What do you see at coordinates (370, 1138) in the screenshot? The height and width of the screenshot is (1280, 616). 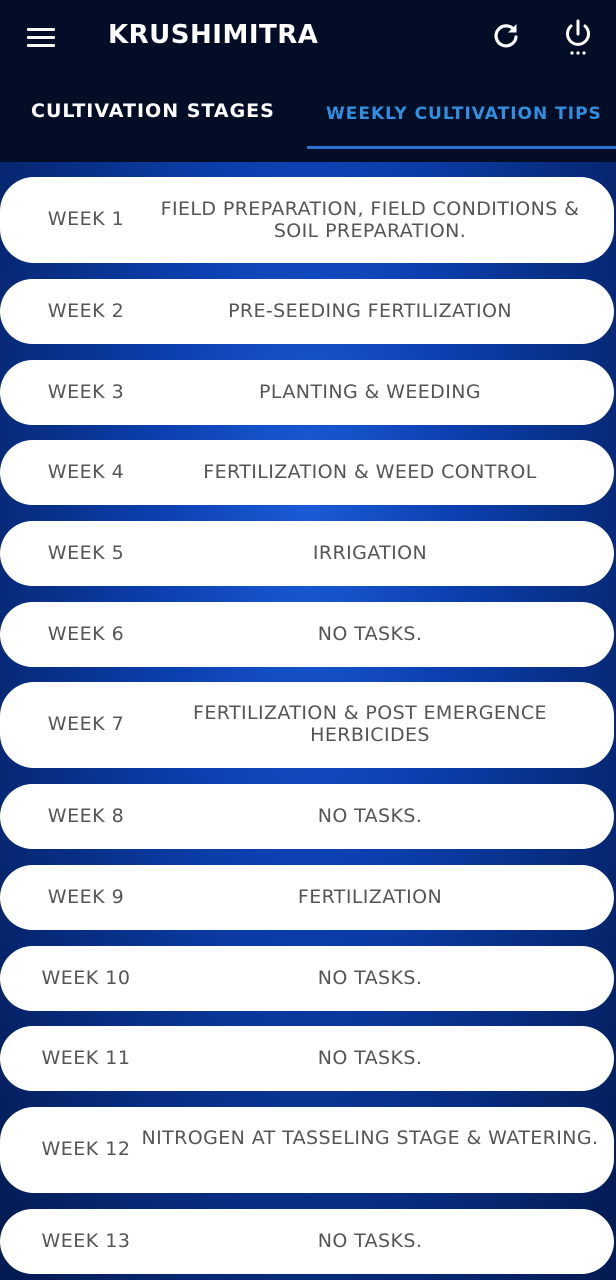 I see `week-task: NITROGEN AT TASSELING STAGE & WATERING.` at bounding box center [370, 1138].